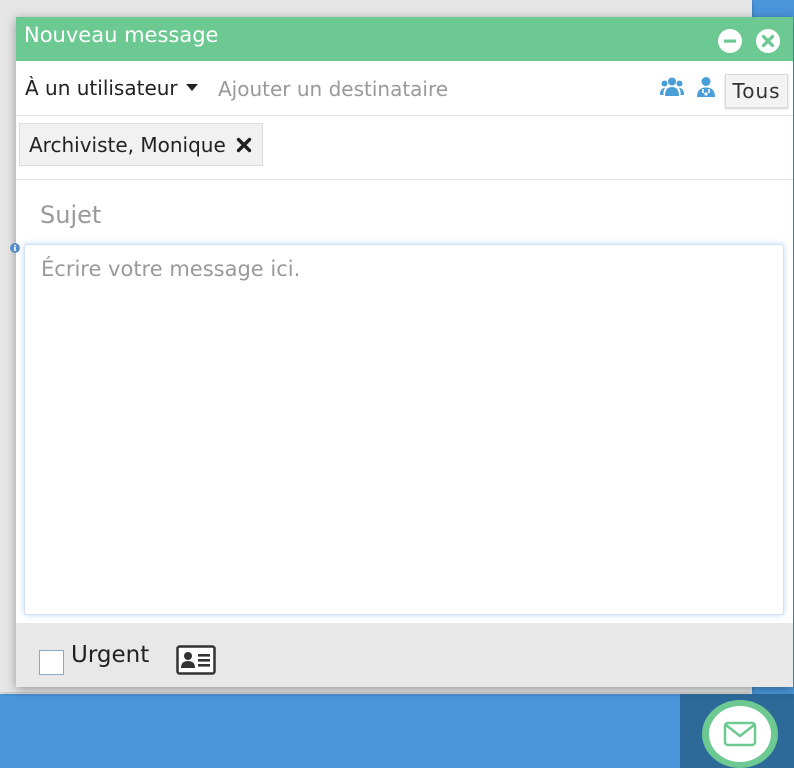  What do you see at coordinates (397, 731) in the screenshot?
I see `taskbar` at bounding box center [397, 731].